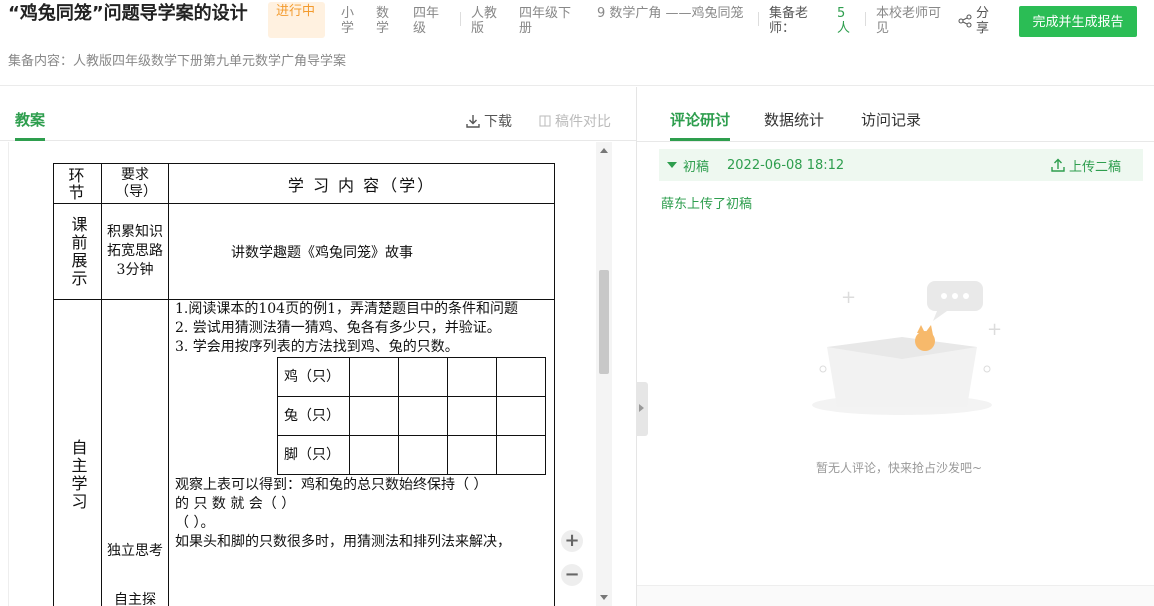  What do you see at coordinates (1086, 165) in the screenshot?
I see `upload-second-draft-button: 上传二稿` at bounding box center [1086, 165].